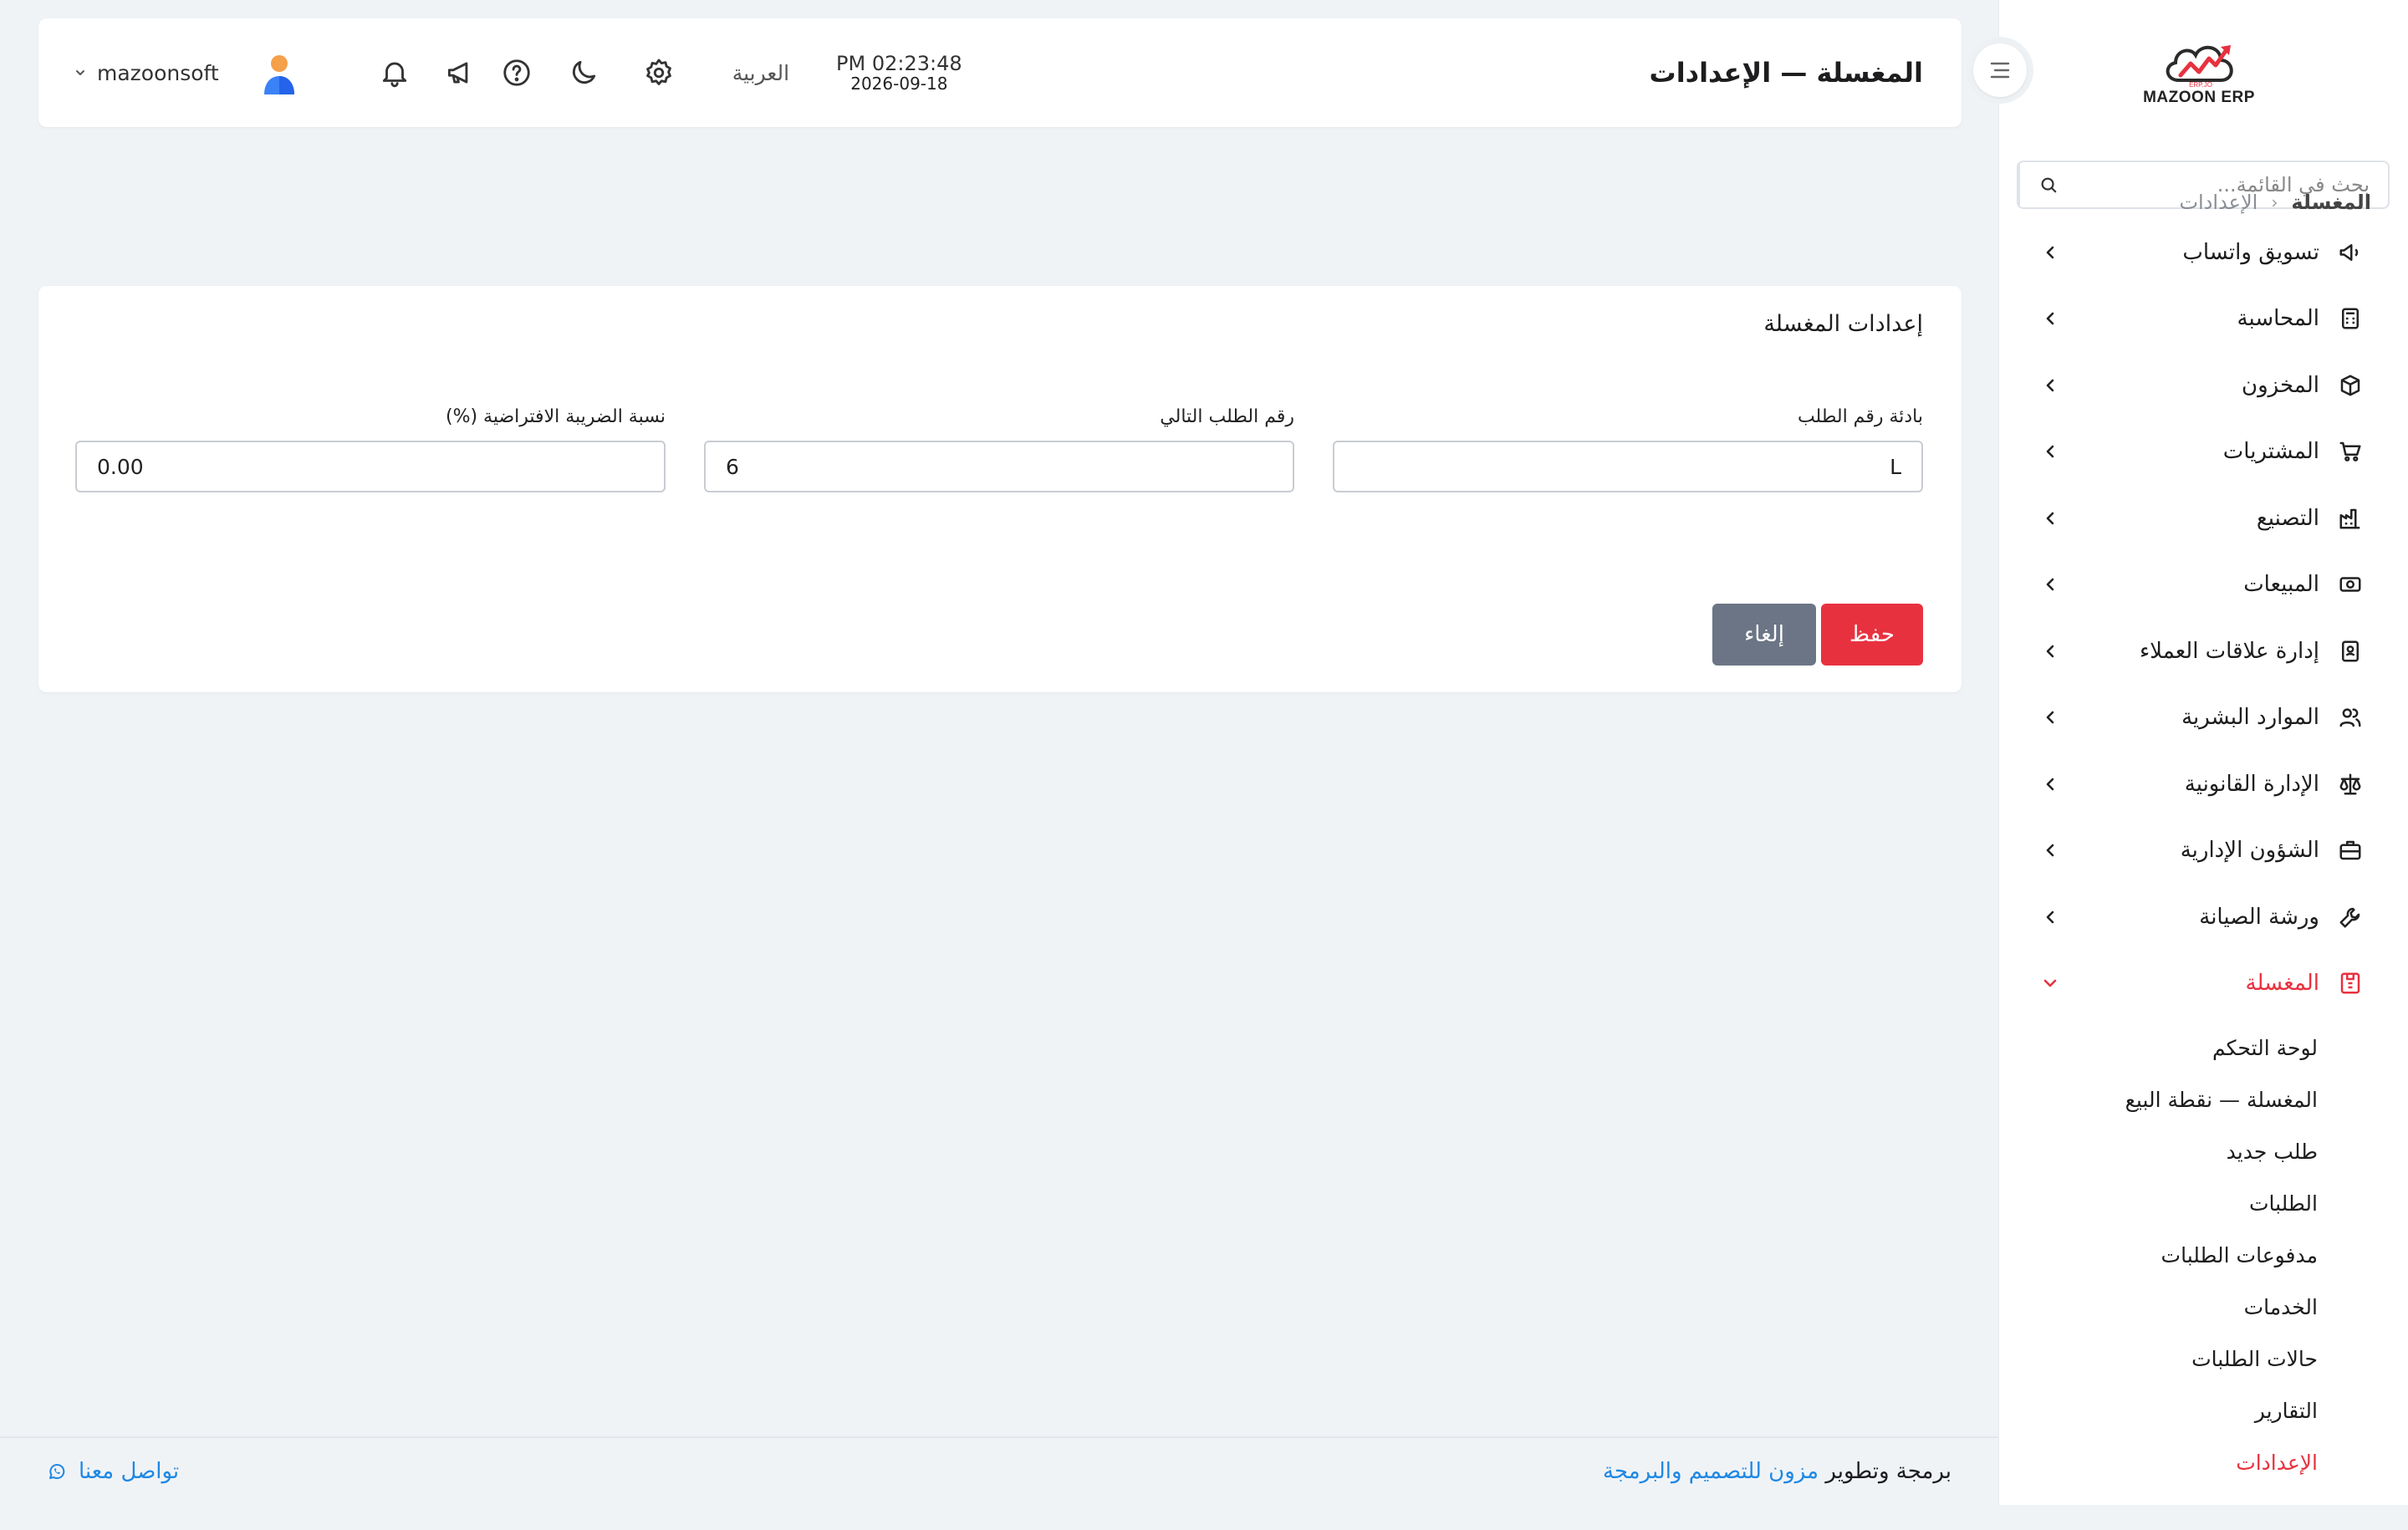  I want to click on sidebar-item-label: التصنيع, so click(2287, 518).